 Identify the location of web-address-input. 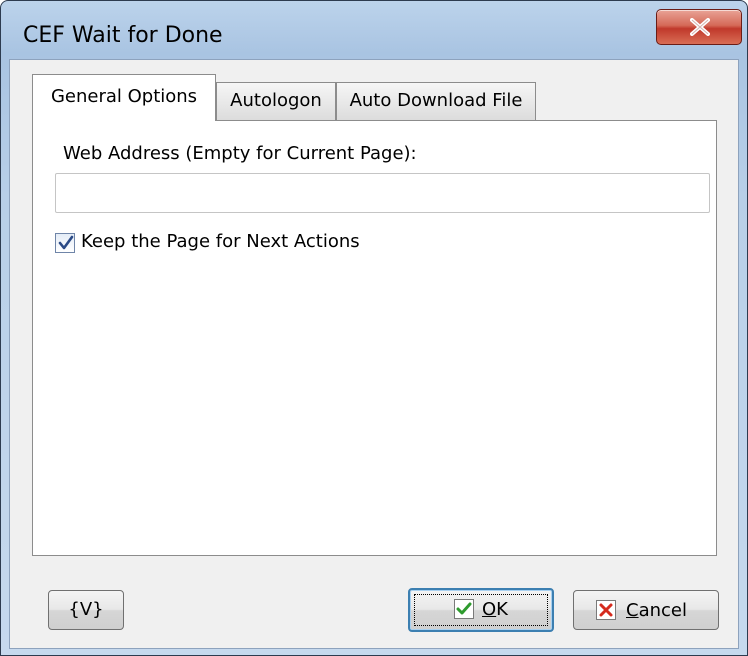
(382, 193).